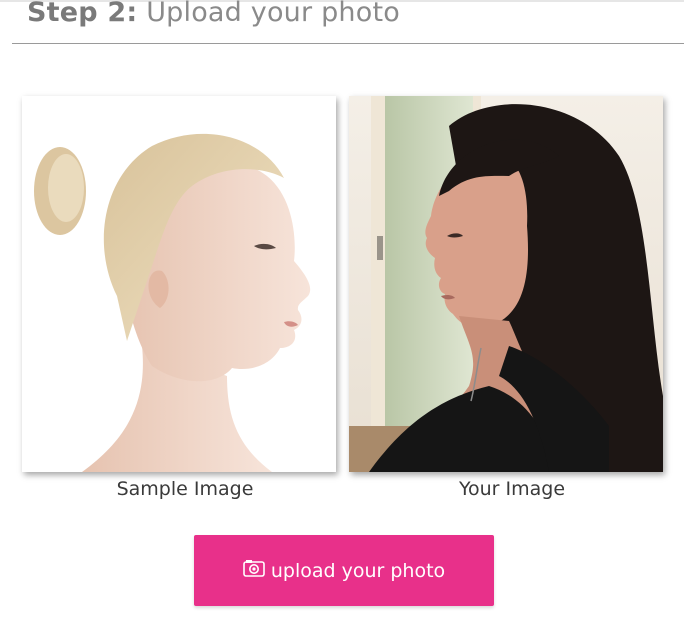 This screenshot has height=632, width=684. Describe the element at coordinates (82, 14) in the screenshot. I see `step-label: Step 2:` at that location.